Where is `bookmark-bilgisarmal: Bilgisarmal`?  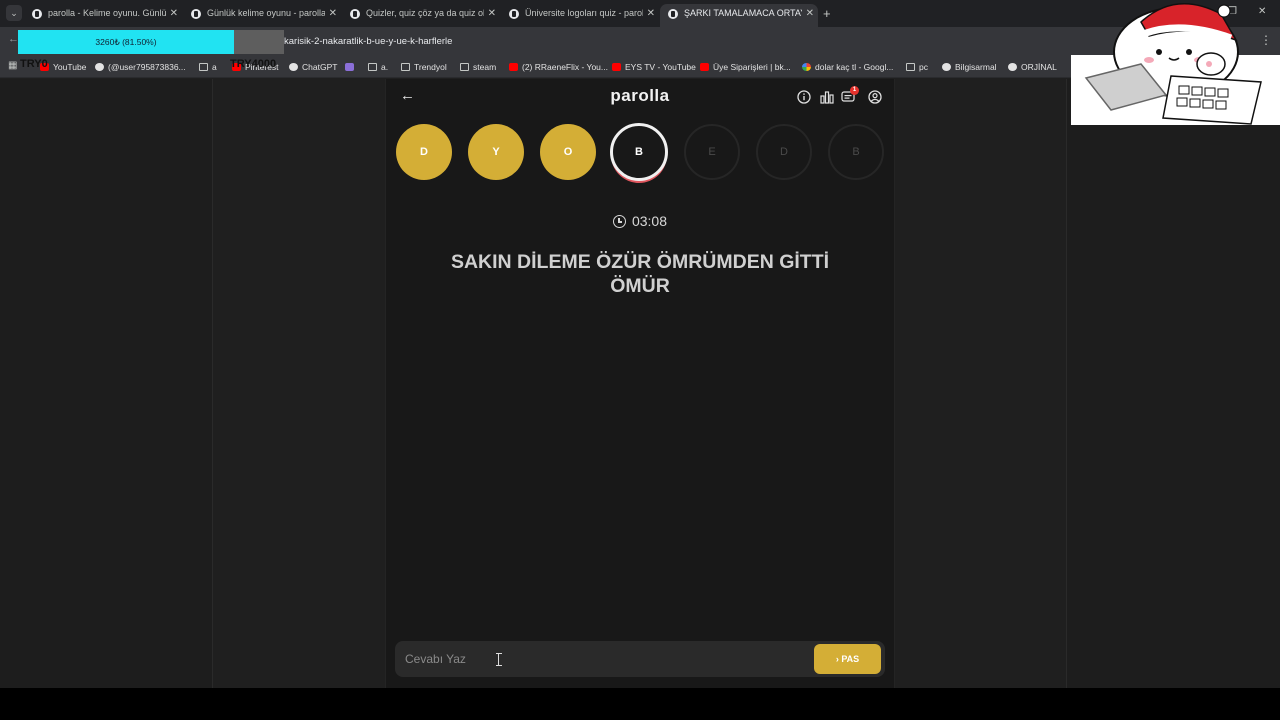
bookmark-bilgisarmal: Bilgisarmal is located at coordinates (969, 67).